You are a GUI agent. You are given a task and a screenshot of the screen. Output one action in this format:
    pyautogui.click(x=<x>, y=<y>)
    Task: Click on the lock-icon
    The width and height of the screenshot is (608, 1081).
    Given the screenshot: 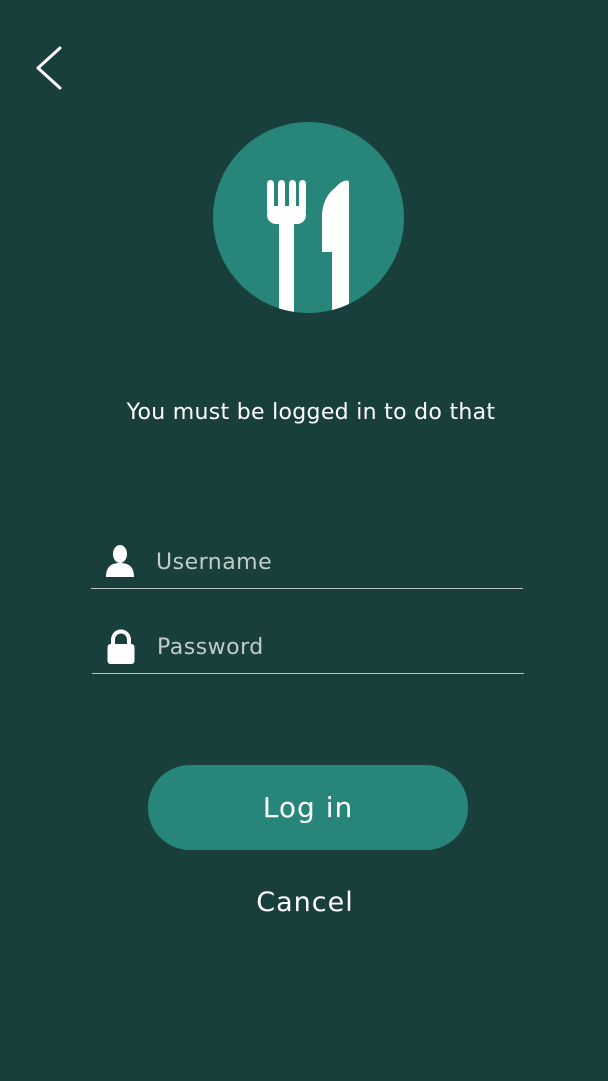 What is the action you would take?
    pyautogui.click(x=121, y=646)
    